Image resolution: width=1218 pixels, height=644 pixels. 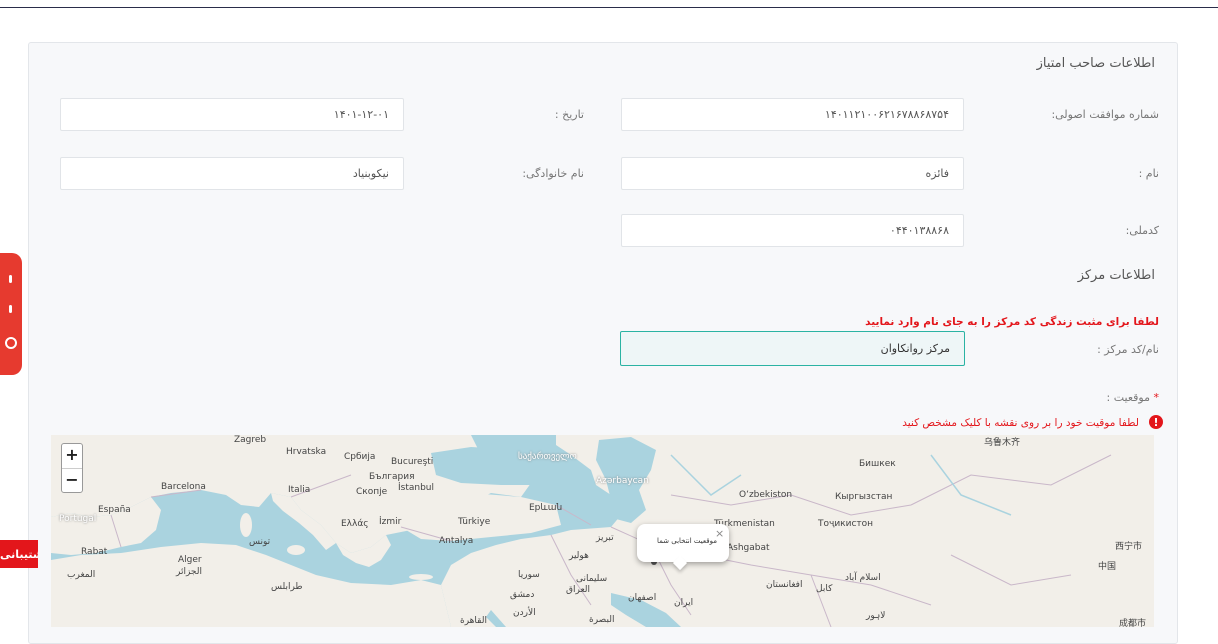 What do you see at coordinates (592, 579) in the screenshot?
I see `map-label: سلیمانی` at bounding box center [592, 579].